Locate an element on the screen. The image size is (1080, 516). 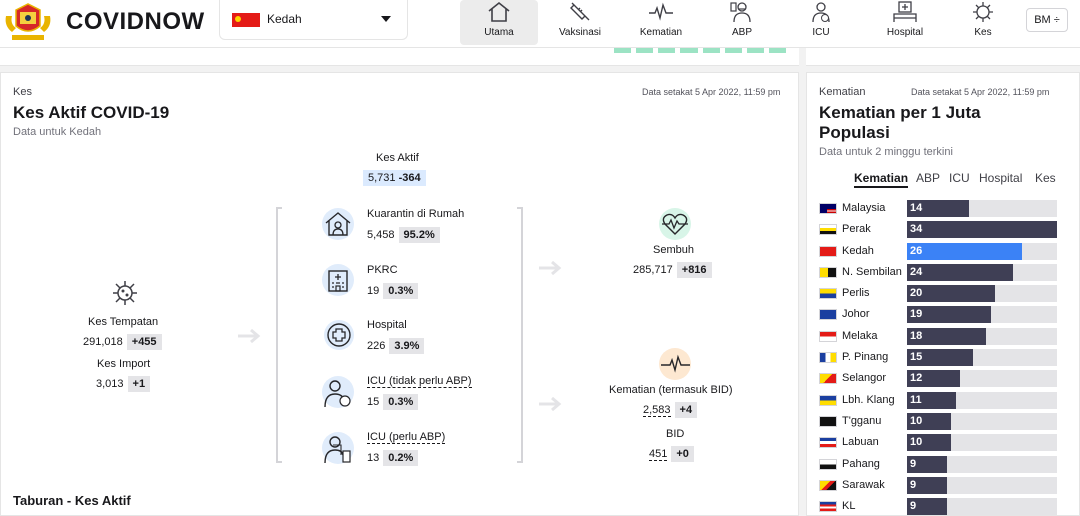
bar-track: 15 is located at coordinates (982, 358).